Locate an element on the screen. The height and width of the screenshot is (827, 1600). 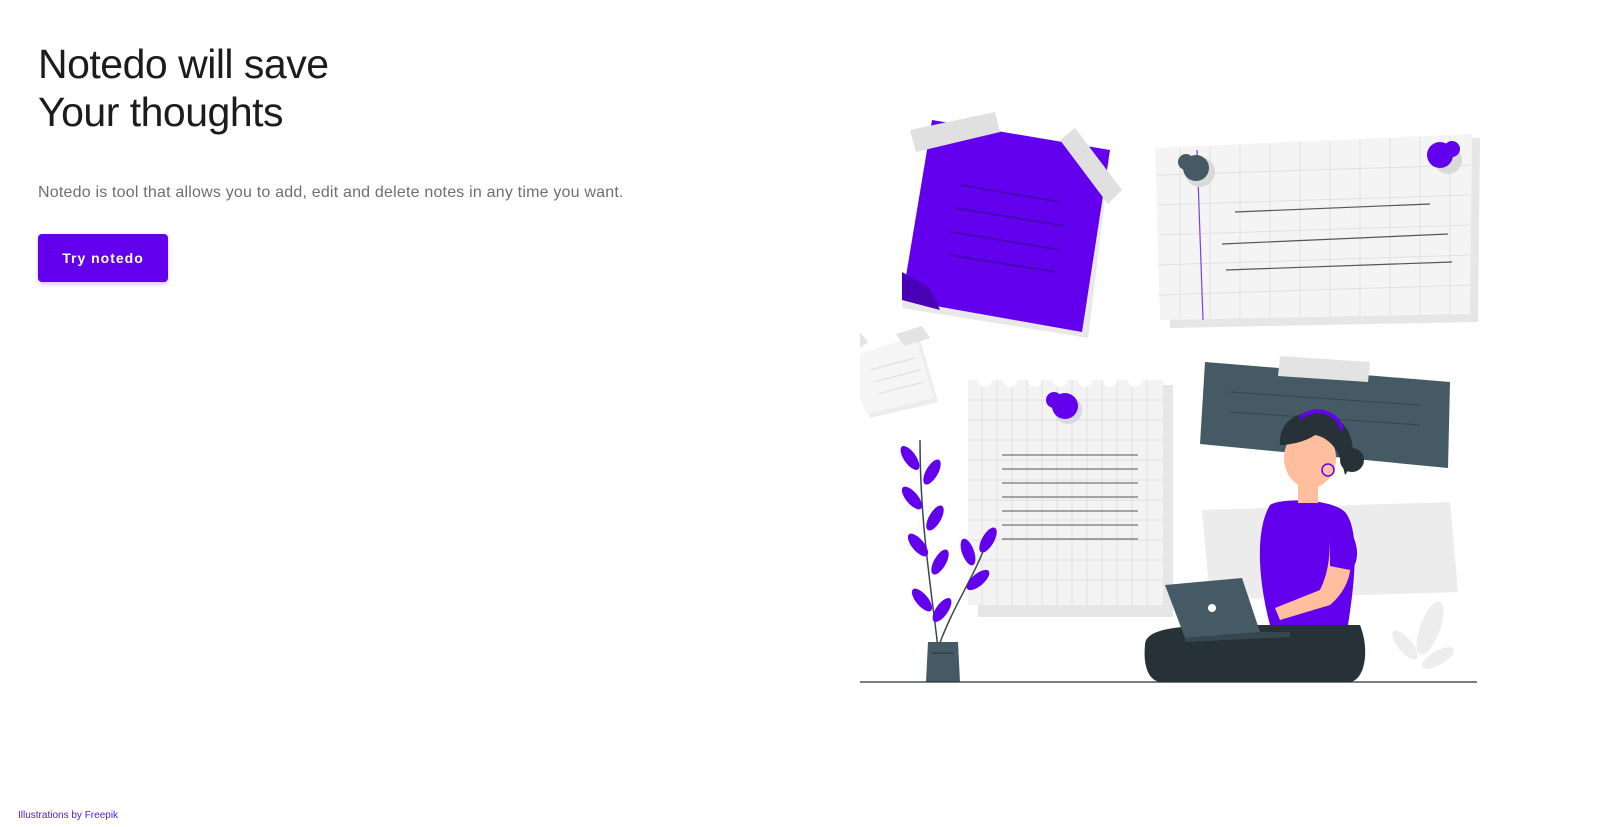
freepik-credit-link: Illustrations by Freepik is located at coordinates (68, 815).